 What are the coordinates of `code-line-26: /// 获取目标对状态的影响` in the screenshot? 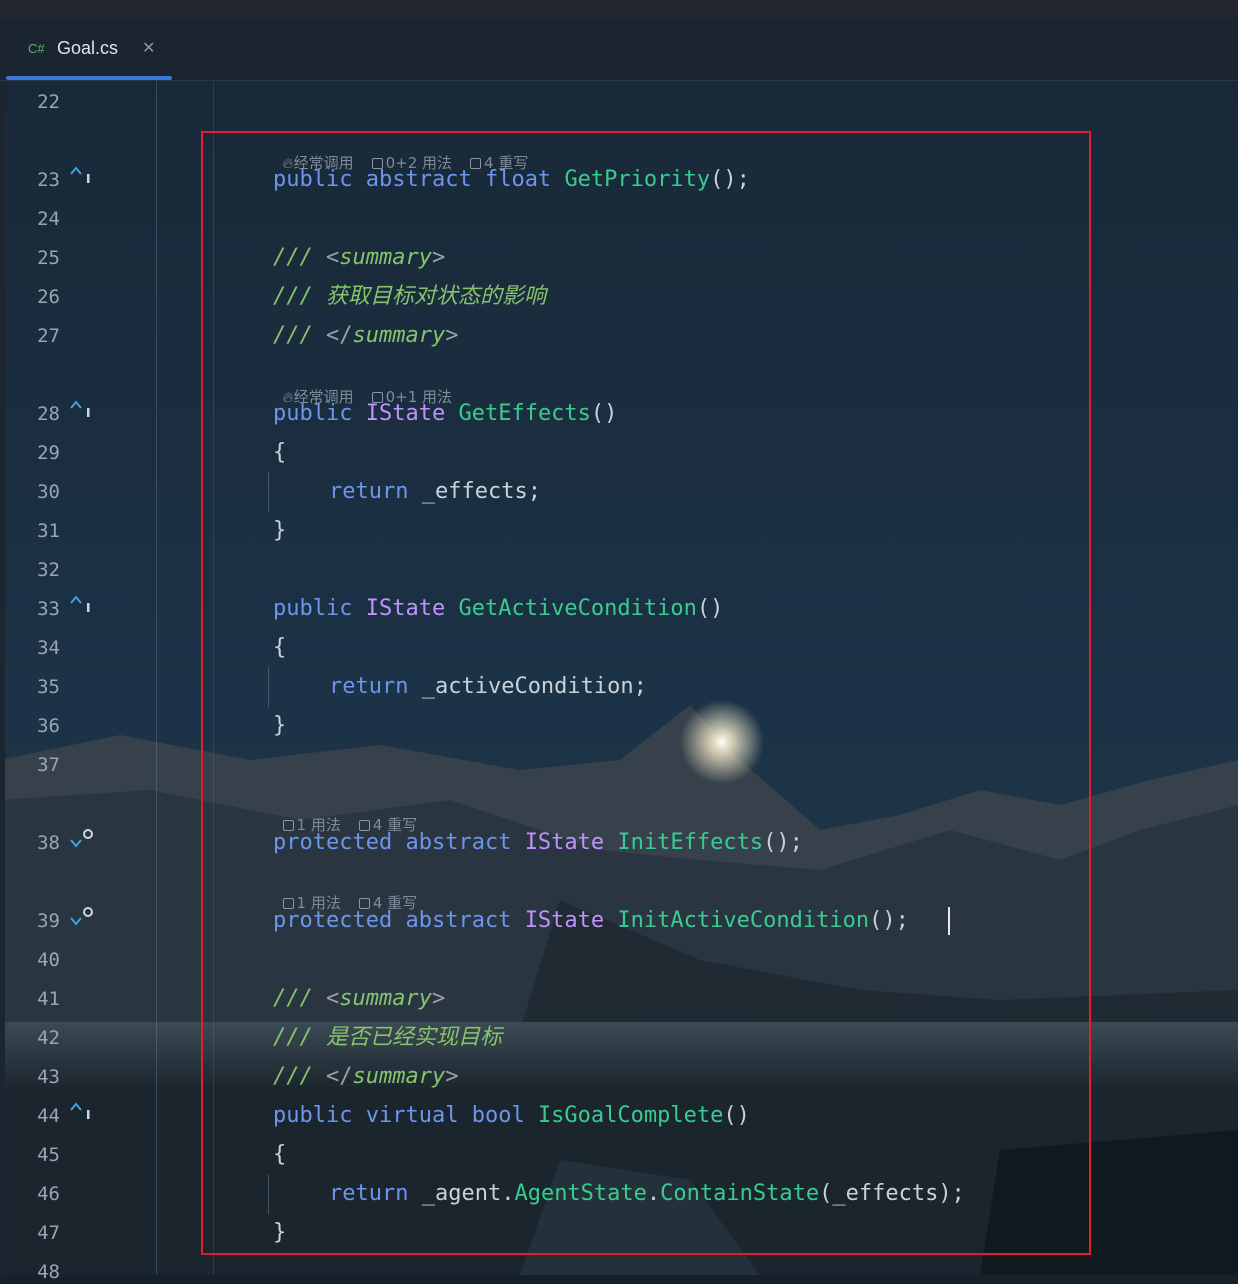 It's located at (409, 297).